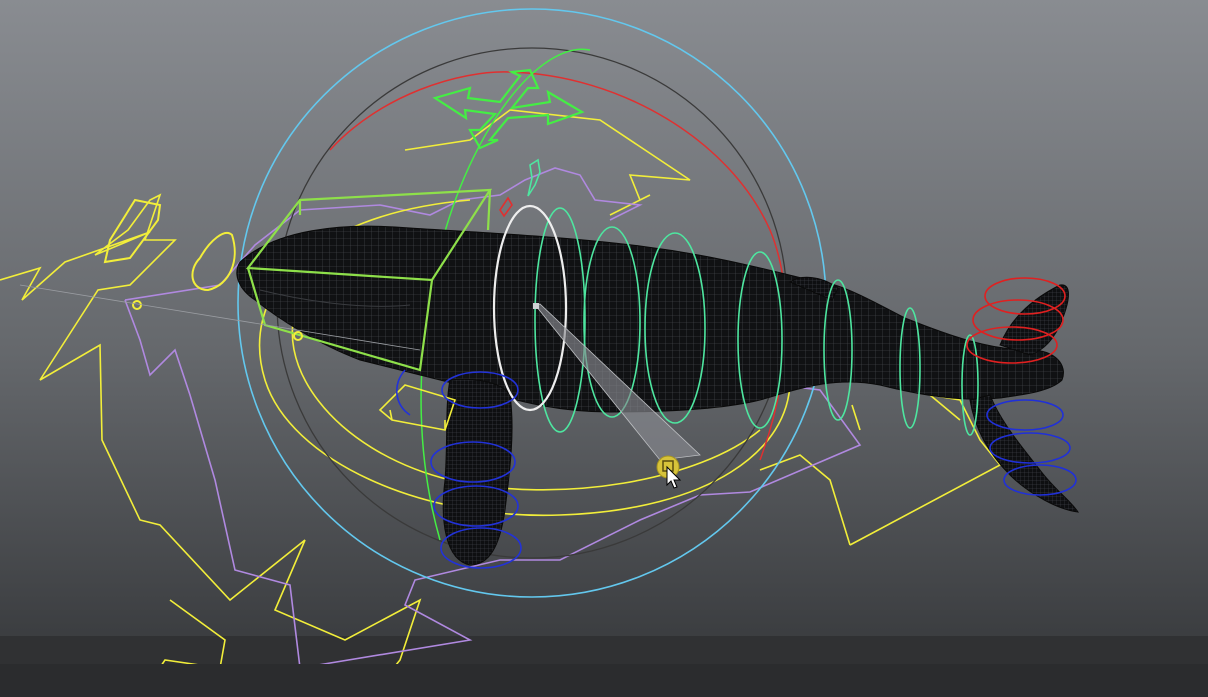  I want to click on ik-handle-start, so click(536, 306).